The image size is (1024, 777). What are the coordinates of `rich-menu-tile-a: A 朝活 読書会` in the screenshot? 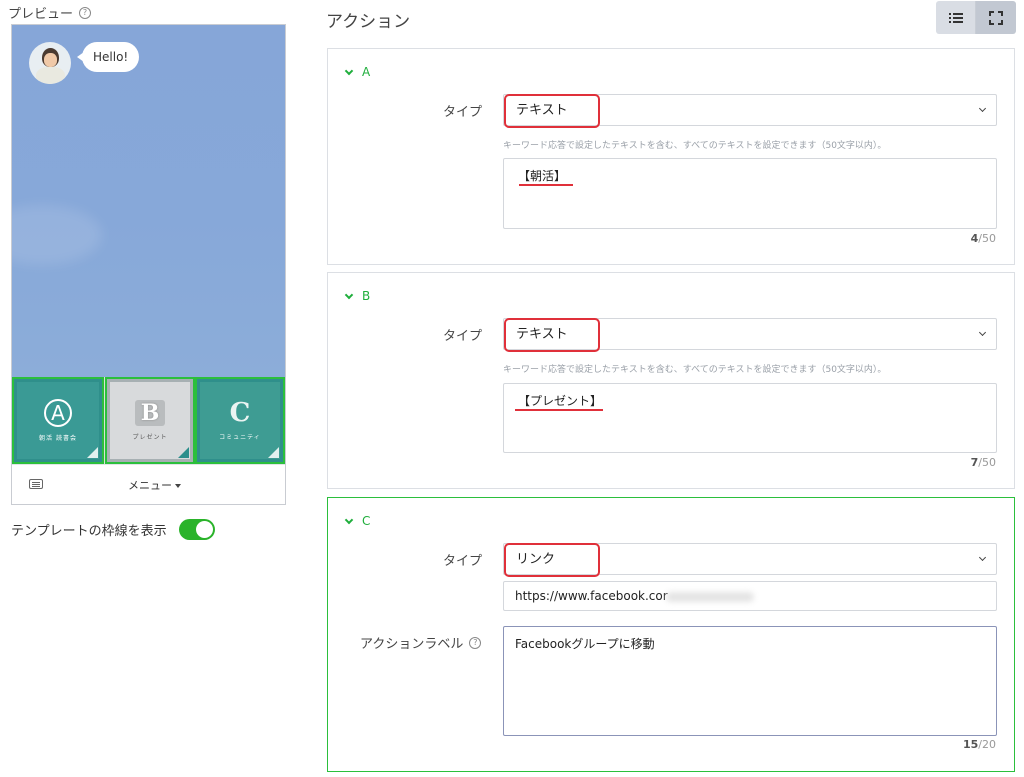 It's located at (58, 420).